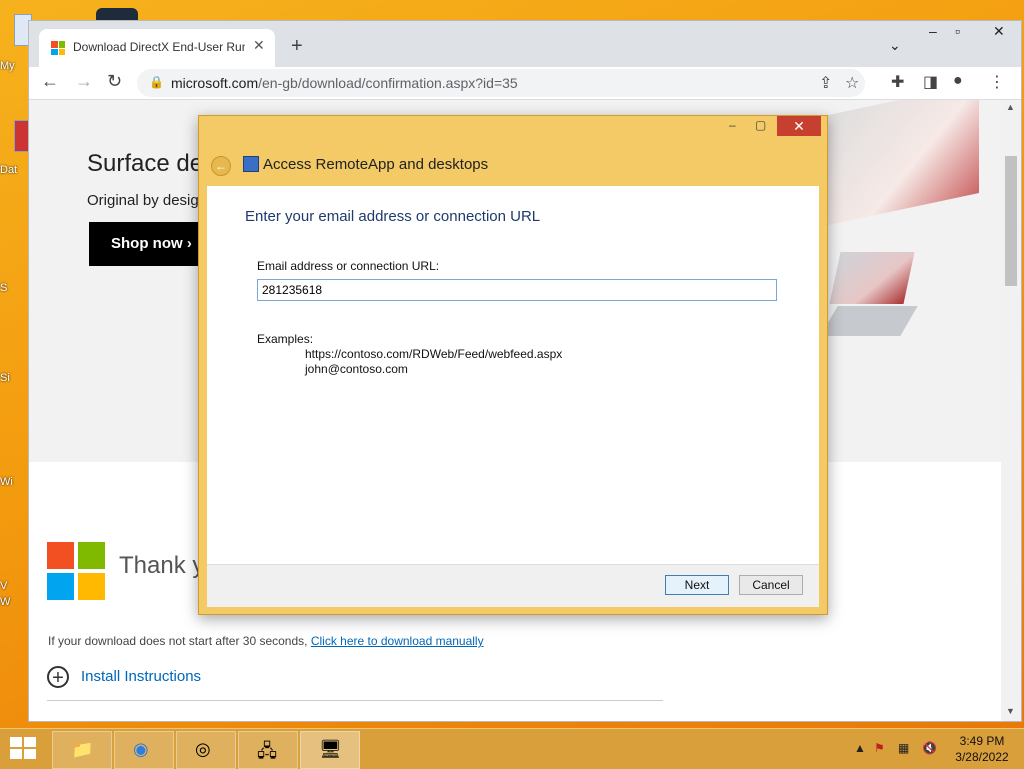 This screenshot has height=769, width=1024. I want to click on email-field-label: Email address or connection URL:, so click(348, 266).